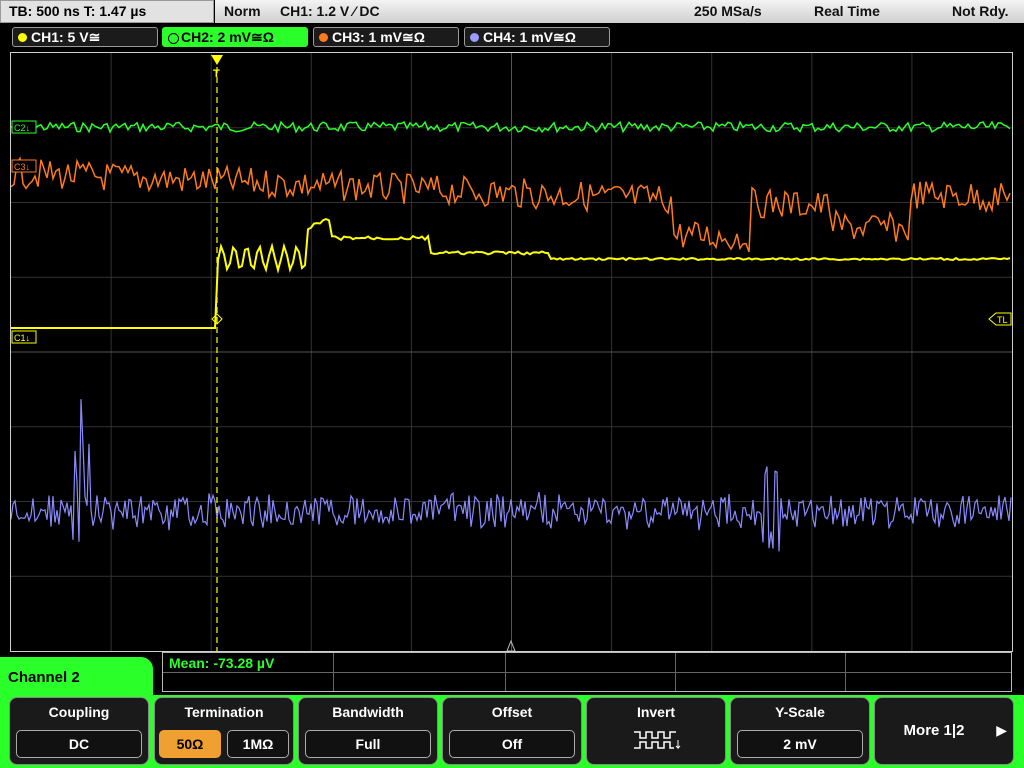 Image resolution: width=1024 pixels, height=768 pixels. I want to click on measurement-row-divider, so click(587, 672).